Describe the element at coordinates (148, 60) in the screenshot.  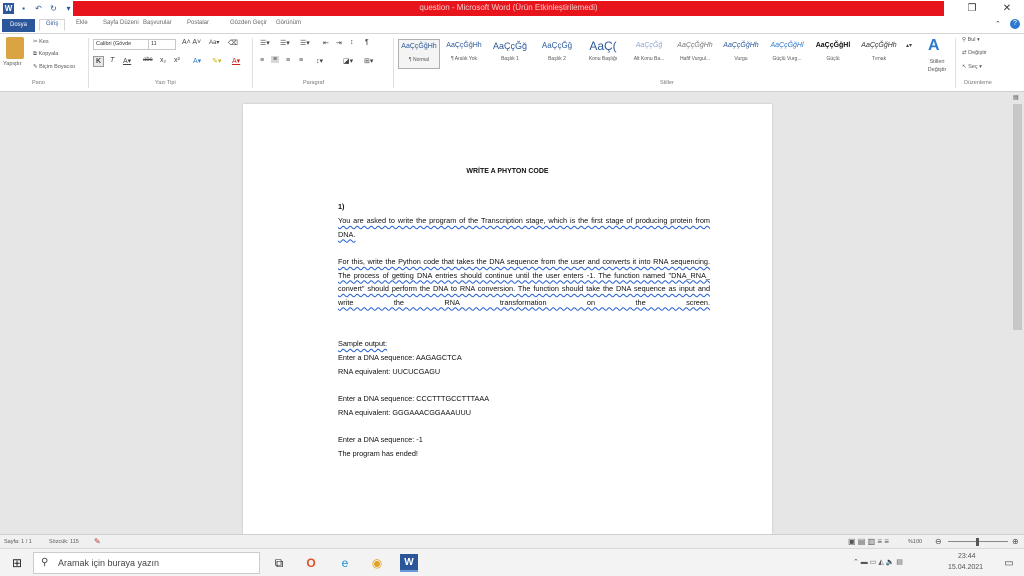
I see `strikethrough-icon: abc` at that location.